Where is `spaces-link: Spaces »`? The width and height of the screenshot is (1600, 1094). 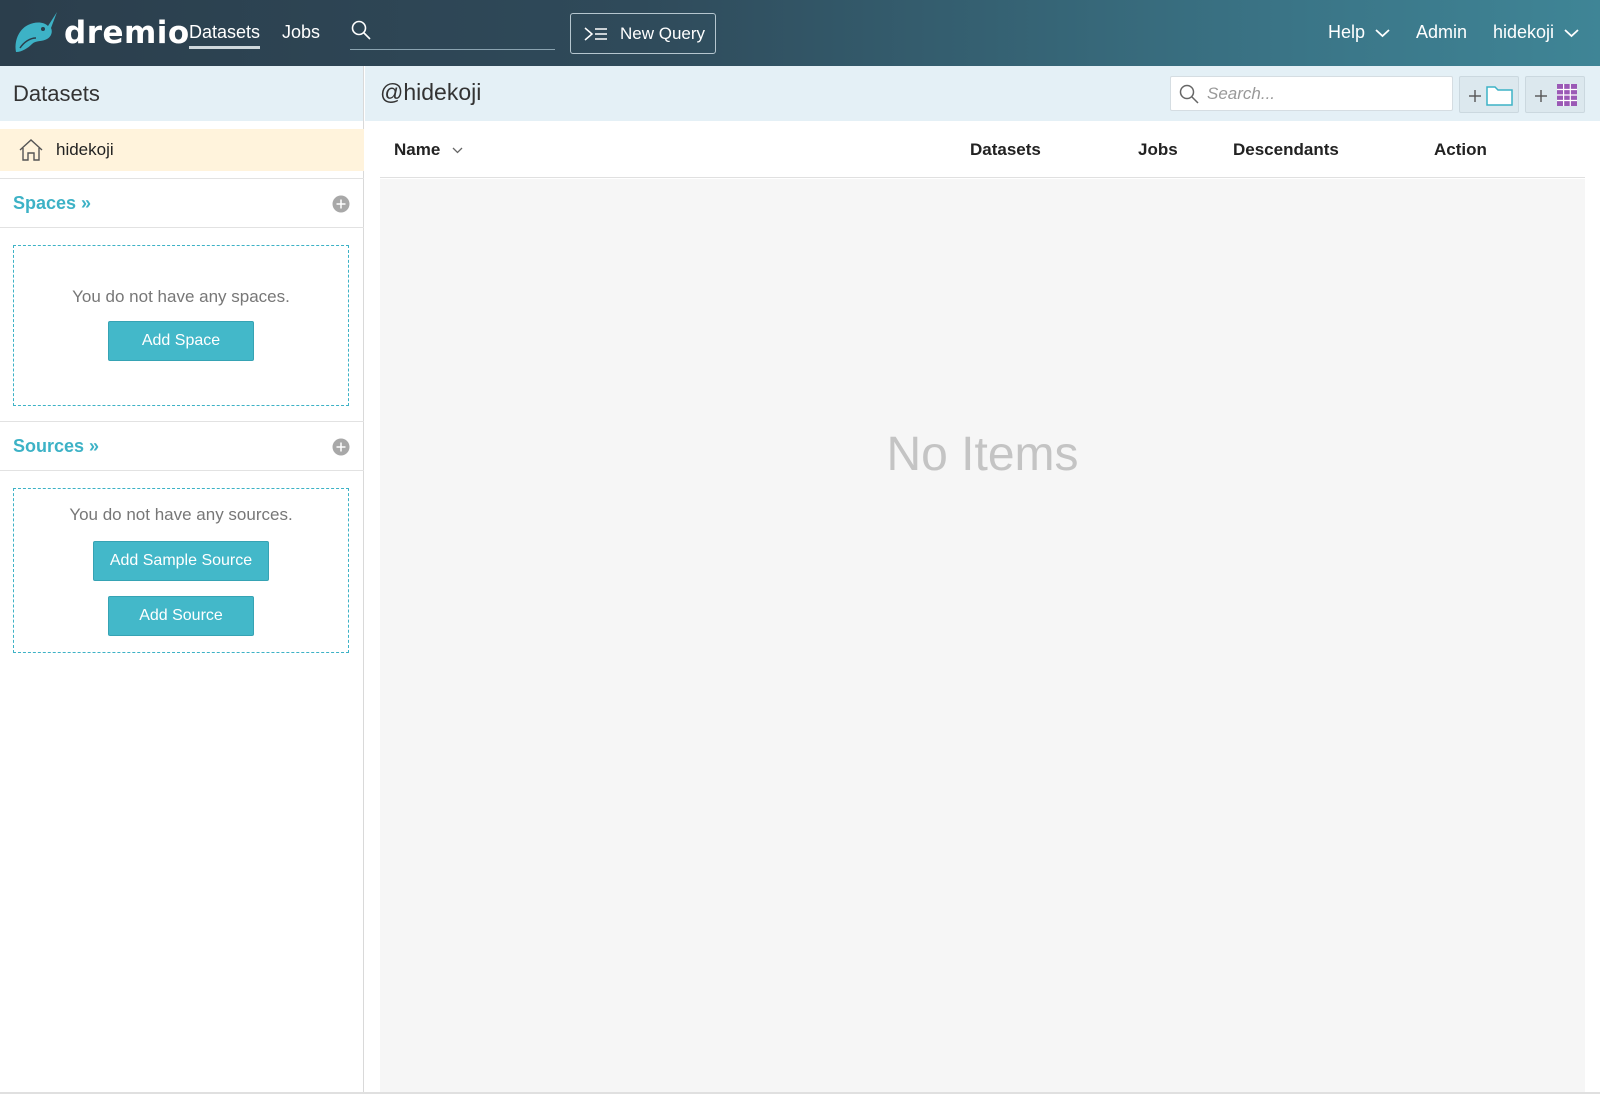
spaces-link: Spaces » is located at coordinates (52, 203).